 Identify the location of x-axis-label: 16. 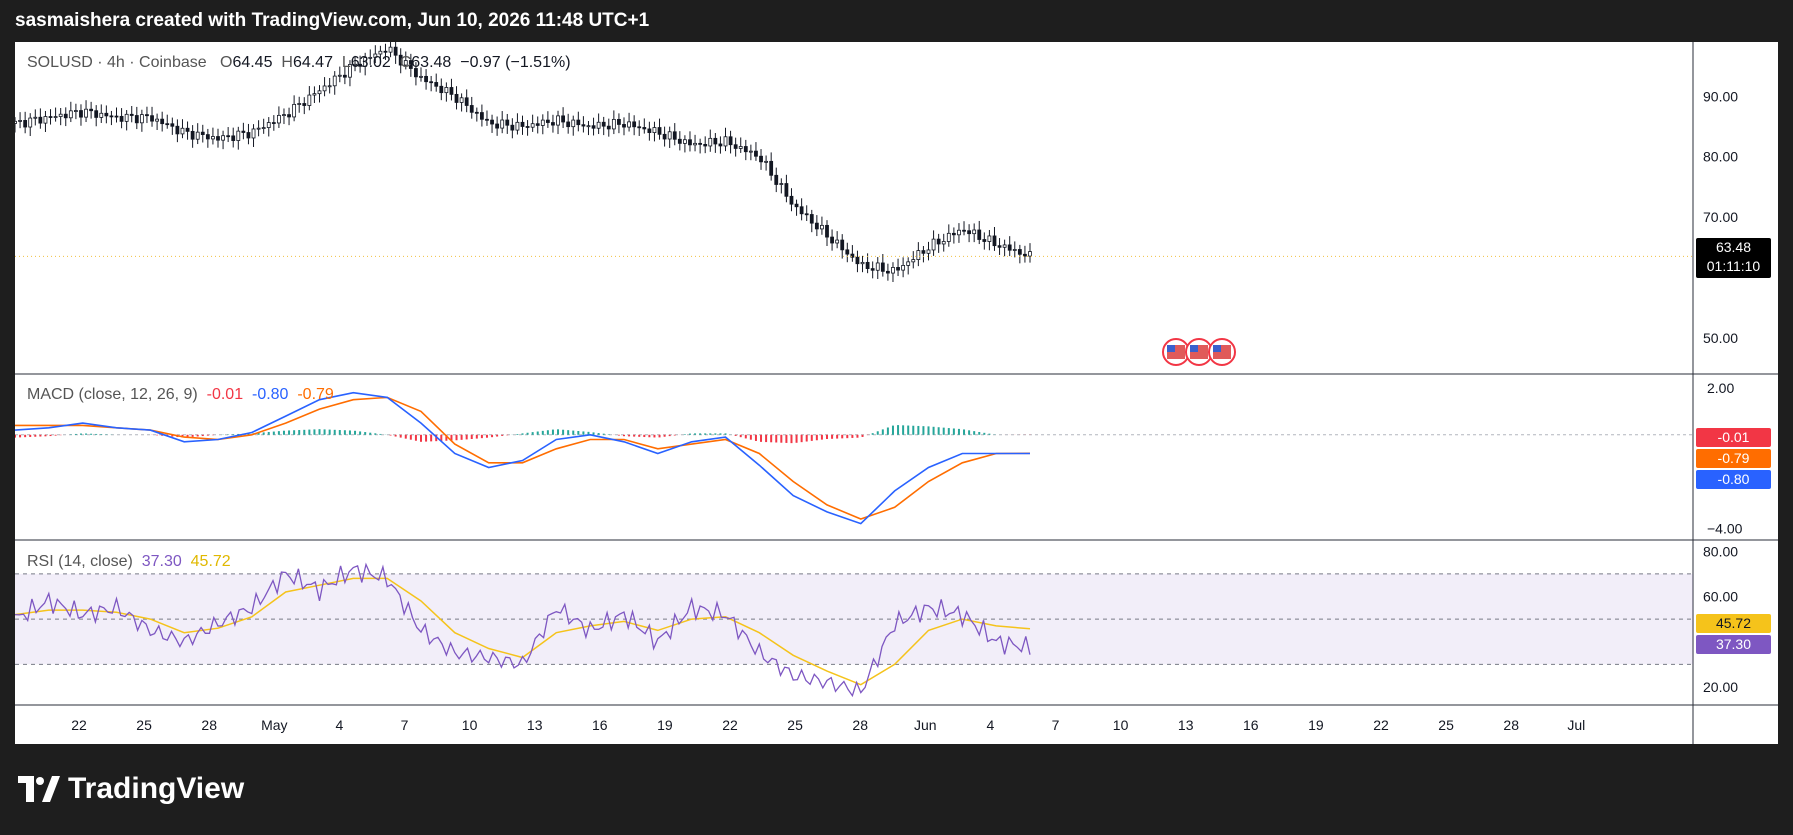
(600, 725).